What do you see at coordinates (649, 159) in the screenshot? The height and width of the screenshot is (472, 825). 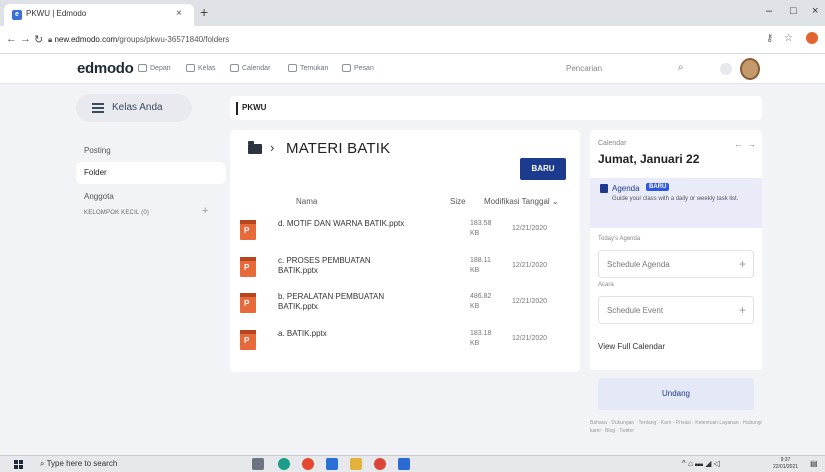 I see `calendar-current-date: Jumat, Januari 22` at bounding box center [649, 159].